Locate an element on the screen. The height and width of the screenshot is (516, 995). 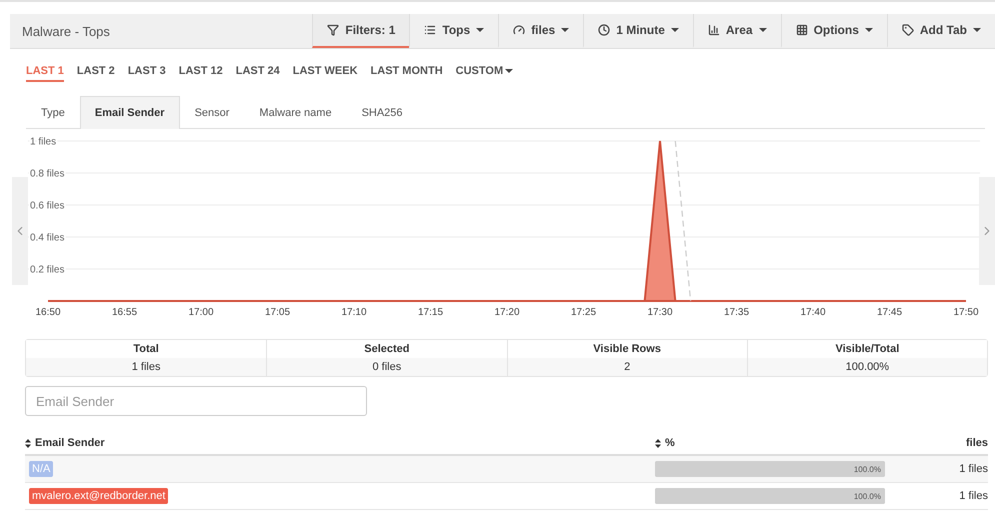
y-tick-label: 0.8 files is located at coordinates (47, 174).